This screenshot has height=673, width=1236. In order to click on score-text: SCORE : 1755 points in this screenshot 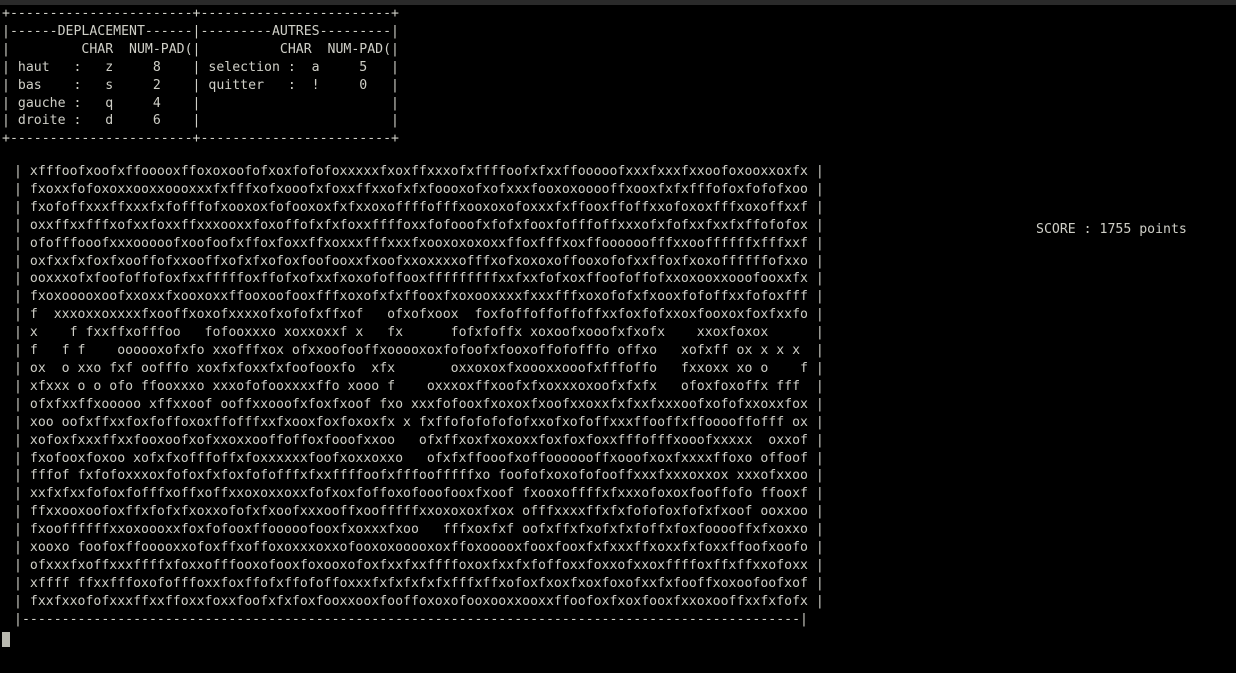, I will do `click(1111, 229)`.